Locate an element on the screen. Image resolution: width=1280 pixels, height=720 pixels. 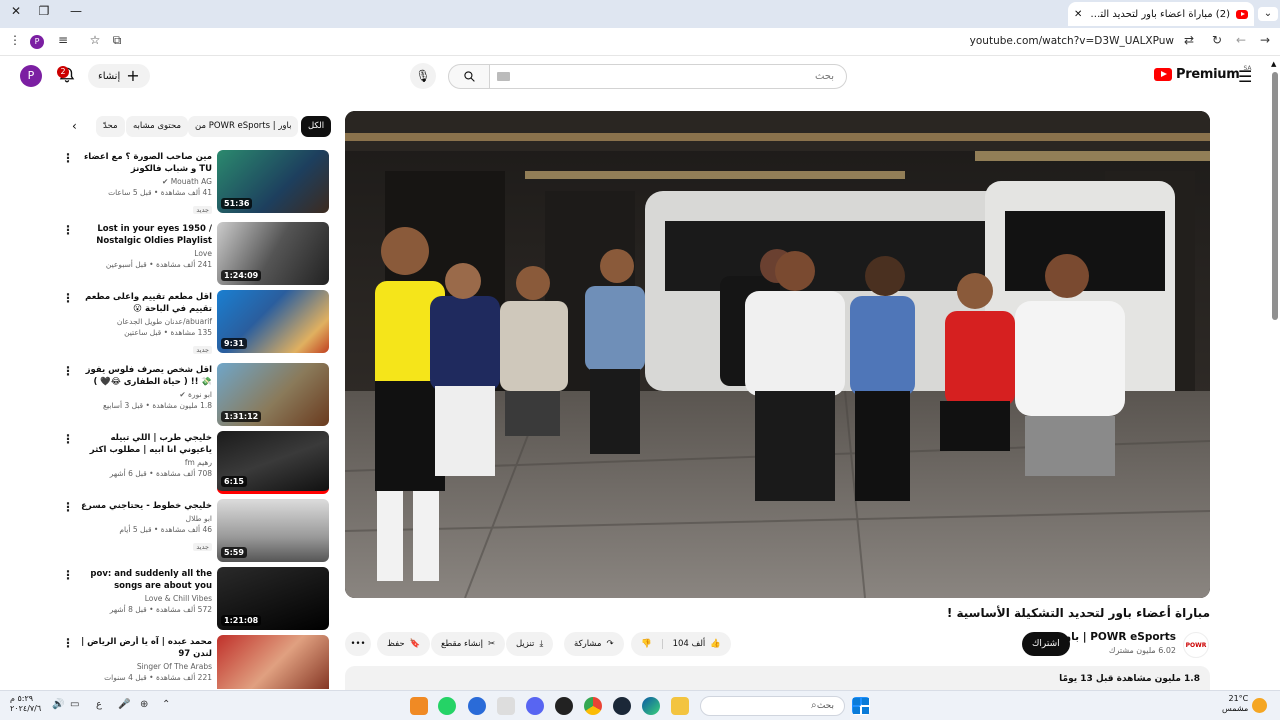
edge-icon is located at coordinates (651, 706).